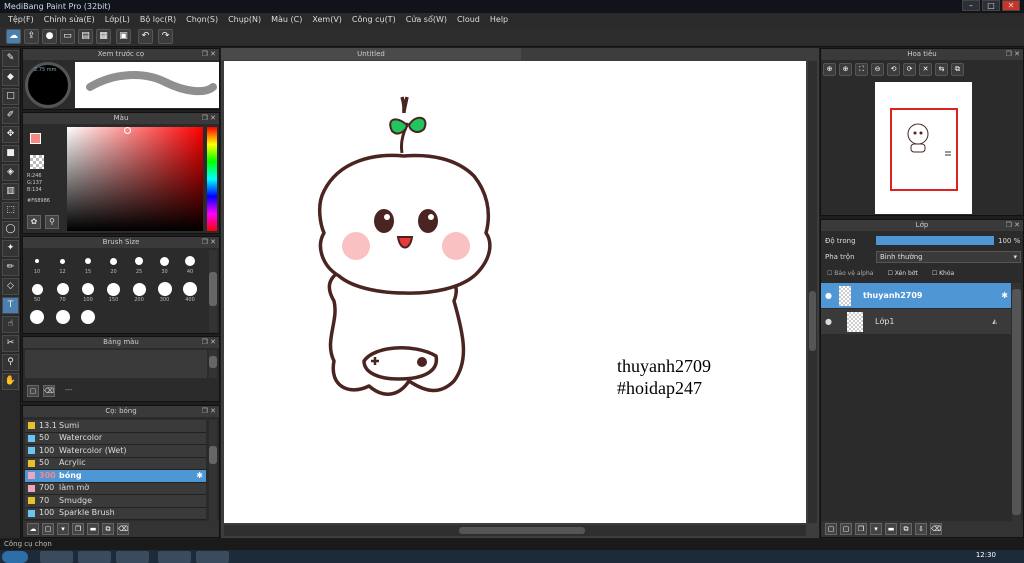 The width and height of the screenshot is (1024, 563). What do you see at coordinates (1011, 5) in the screenshot?
I see `close-button: ✕` at bounding box center [1011, 5].